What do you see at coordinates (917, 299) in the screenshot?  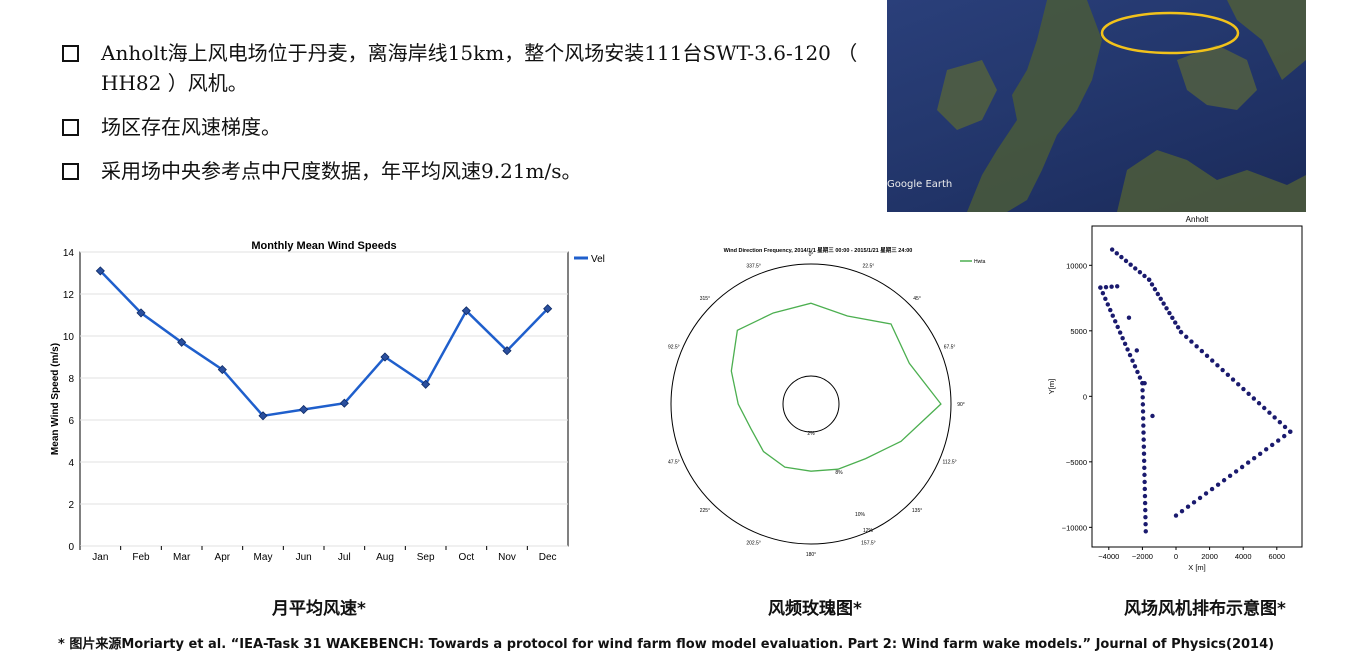 I see `direction-label: 45°` at bounding box center [917, 299].